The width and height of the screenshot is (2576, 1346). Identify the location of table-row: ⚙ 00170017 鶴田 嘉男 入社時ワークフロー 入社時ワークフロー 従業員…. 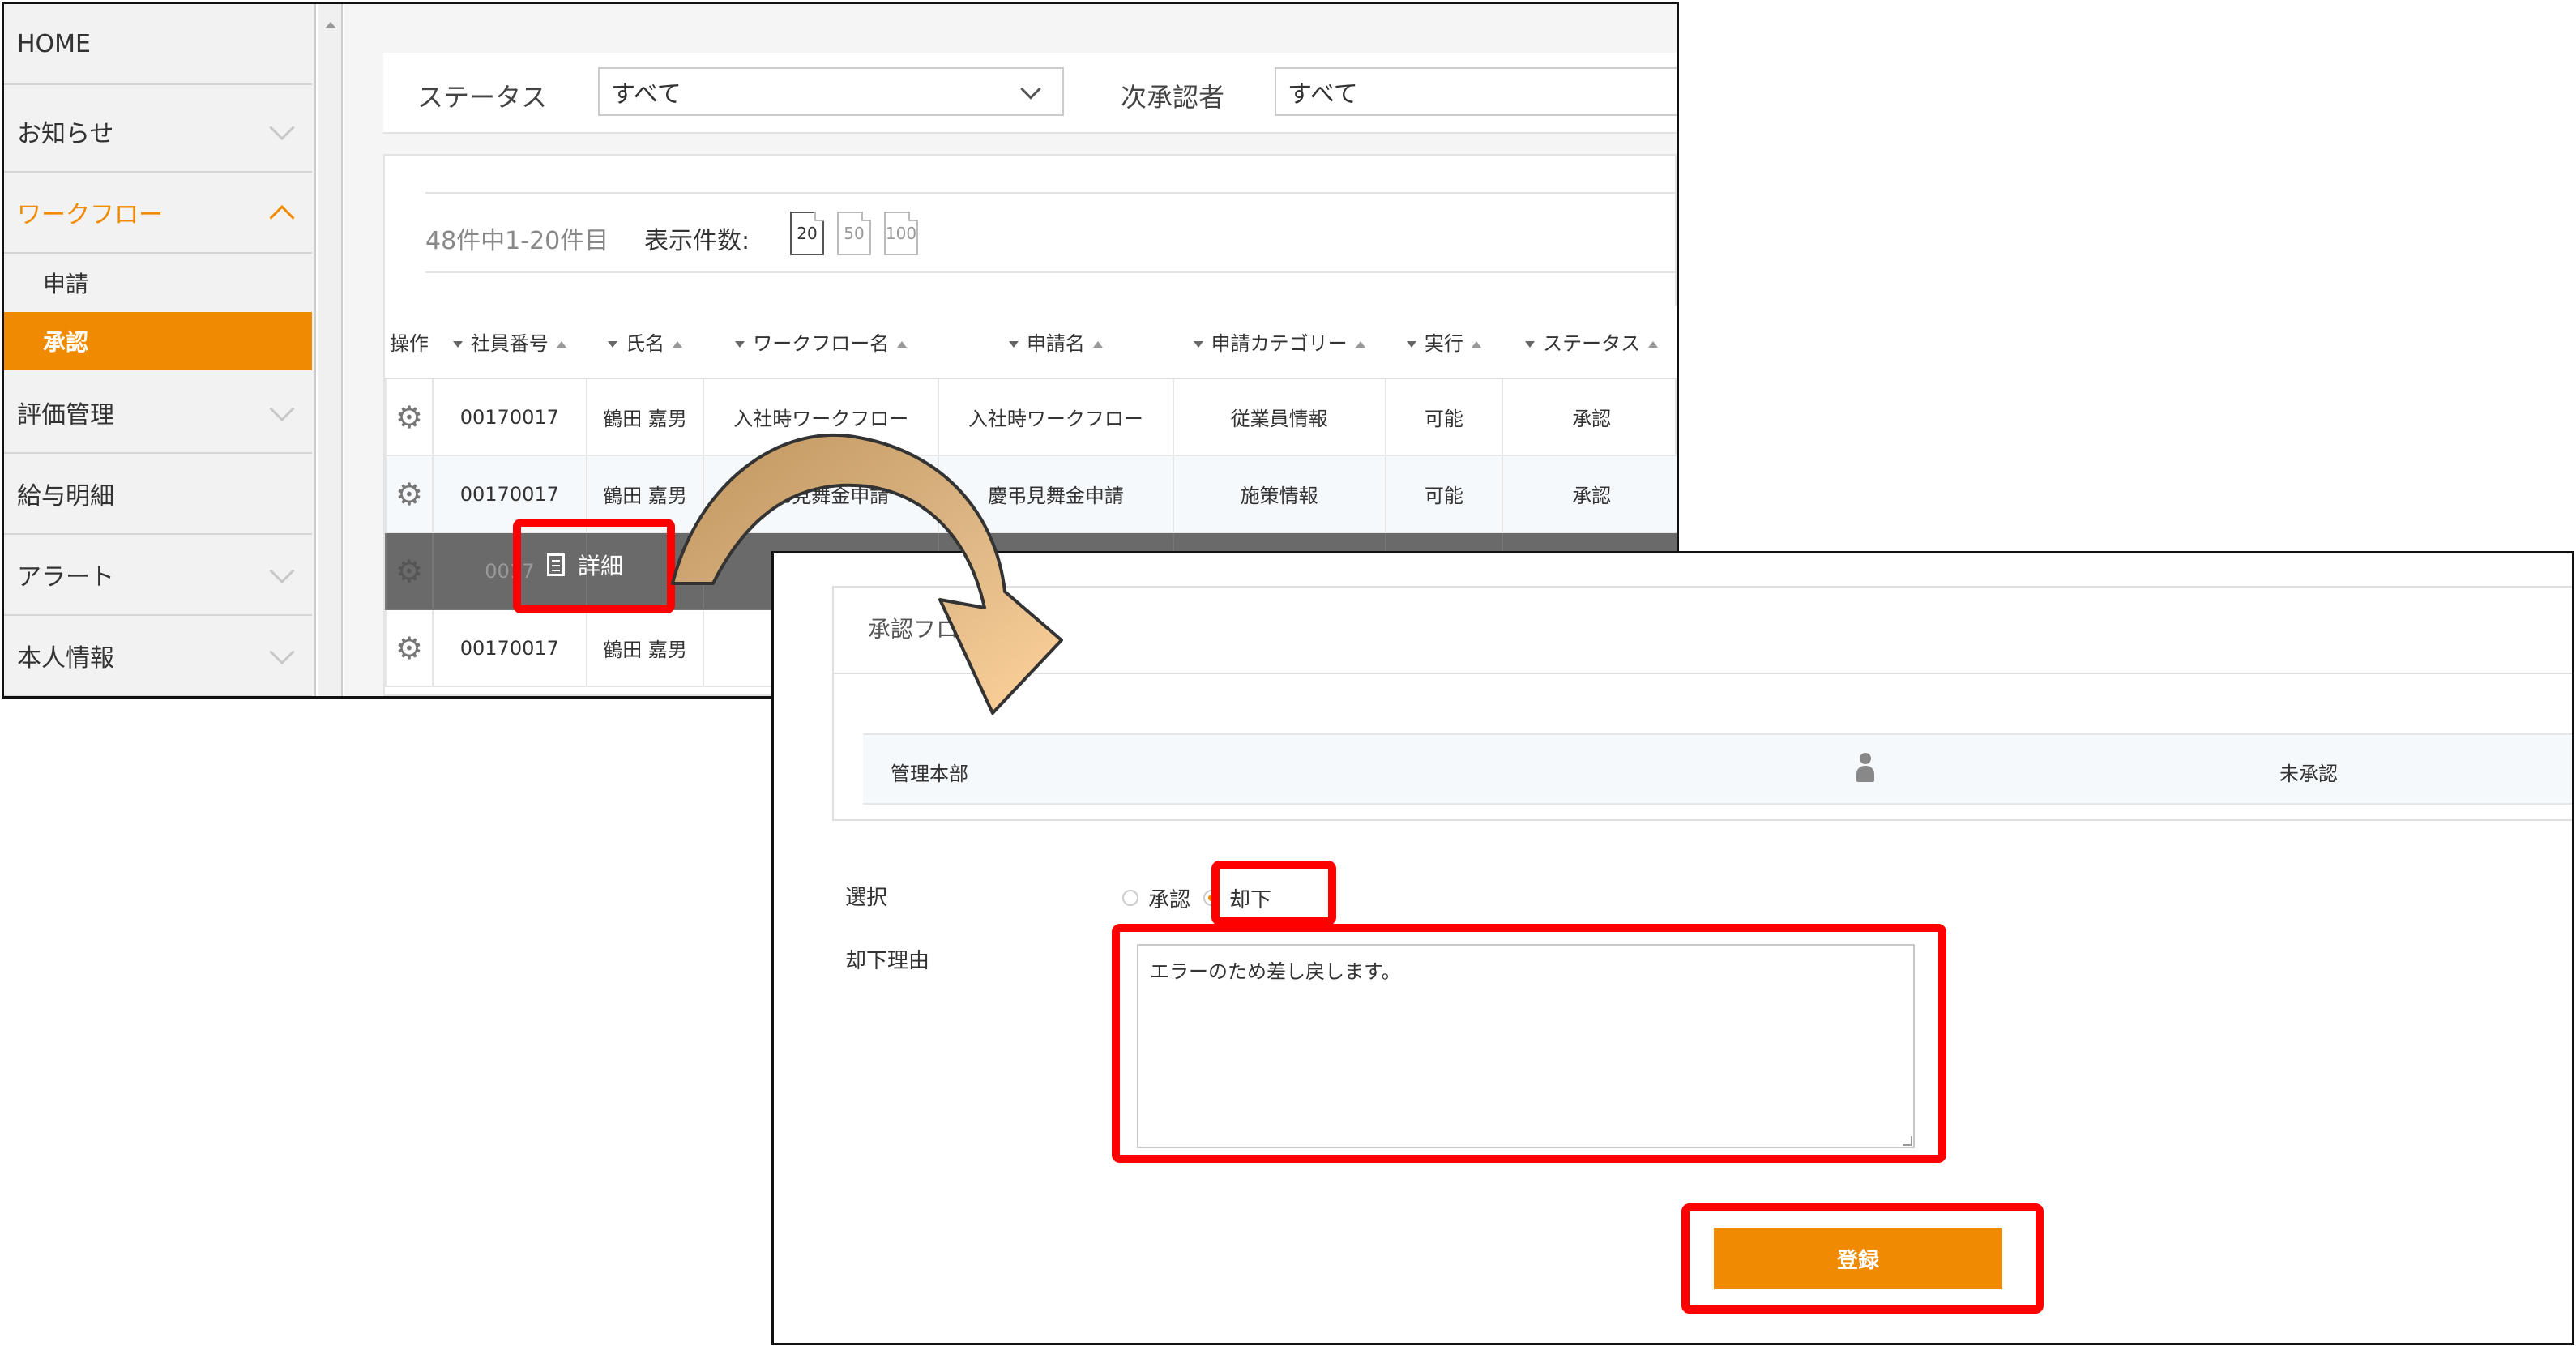
(1031, 417).